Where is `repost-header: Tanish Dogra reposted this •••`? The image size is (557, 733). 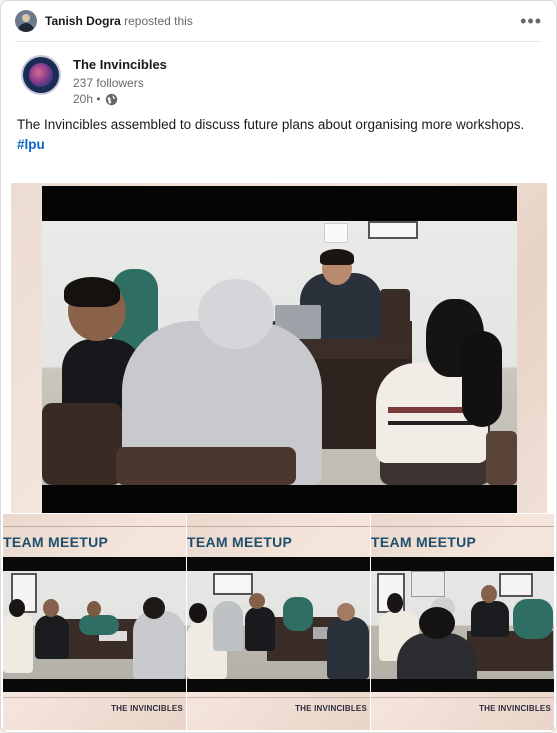
repost-header: Tanish Dogra reposted this ••• is located at coordinates (278, 21).